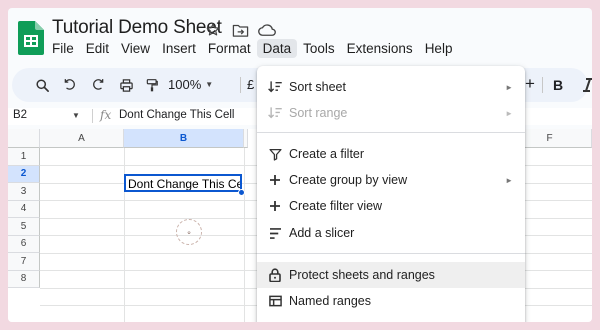 Image resolution: width=600 pixels, height=330 pixels. What do you see at coordinates (137, 28) in the screenshot?
I see `document-title: Tutorial Demo Sheet` at bounding box center [137, 28].